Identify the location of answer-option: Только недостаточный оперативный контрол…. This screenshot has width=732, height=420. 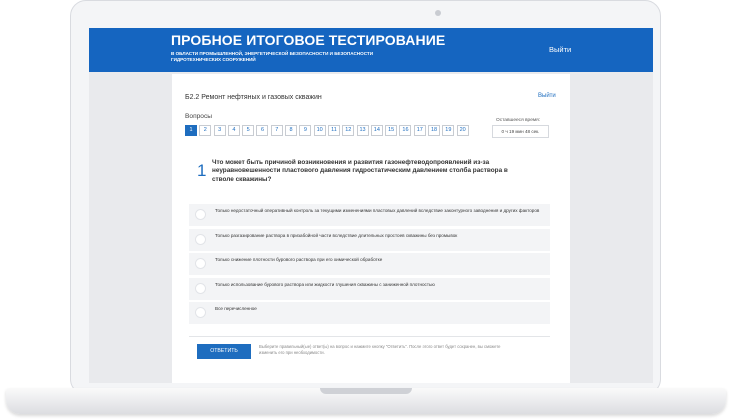
(369, 215).